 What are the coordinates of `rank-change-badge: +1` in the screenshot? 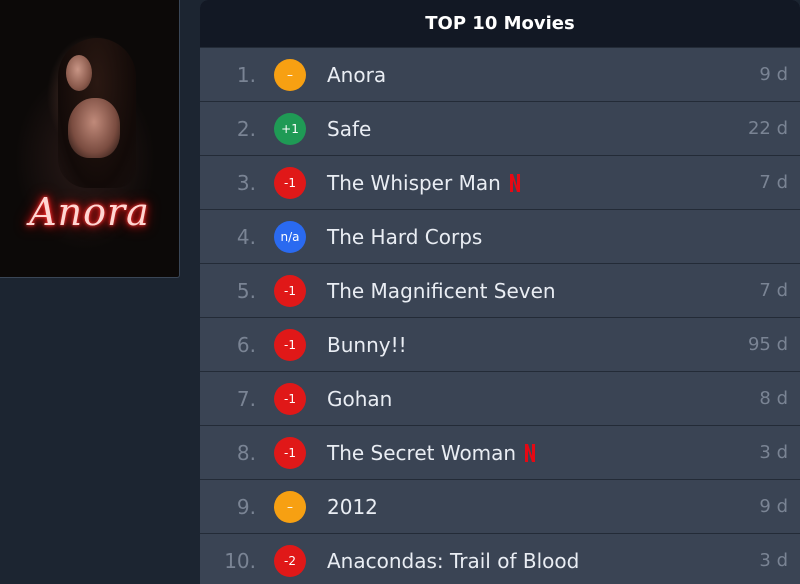 It's located at (290, 128).